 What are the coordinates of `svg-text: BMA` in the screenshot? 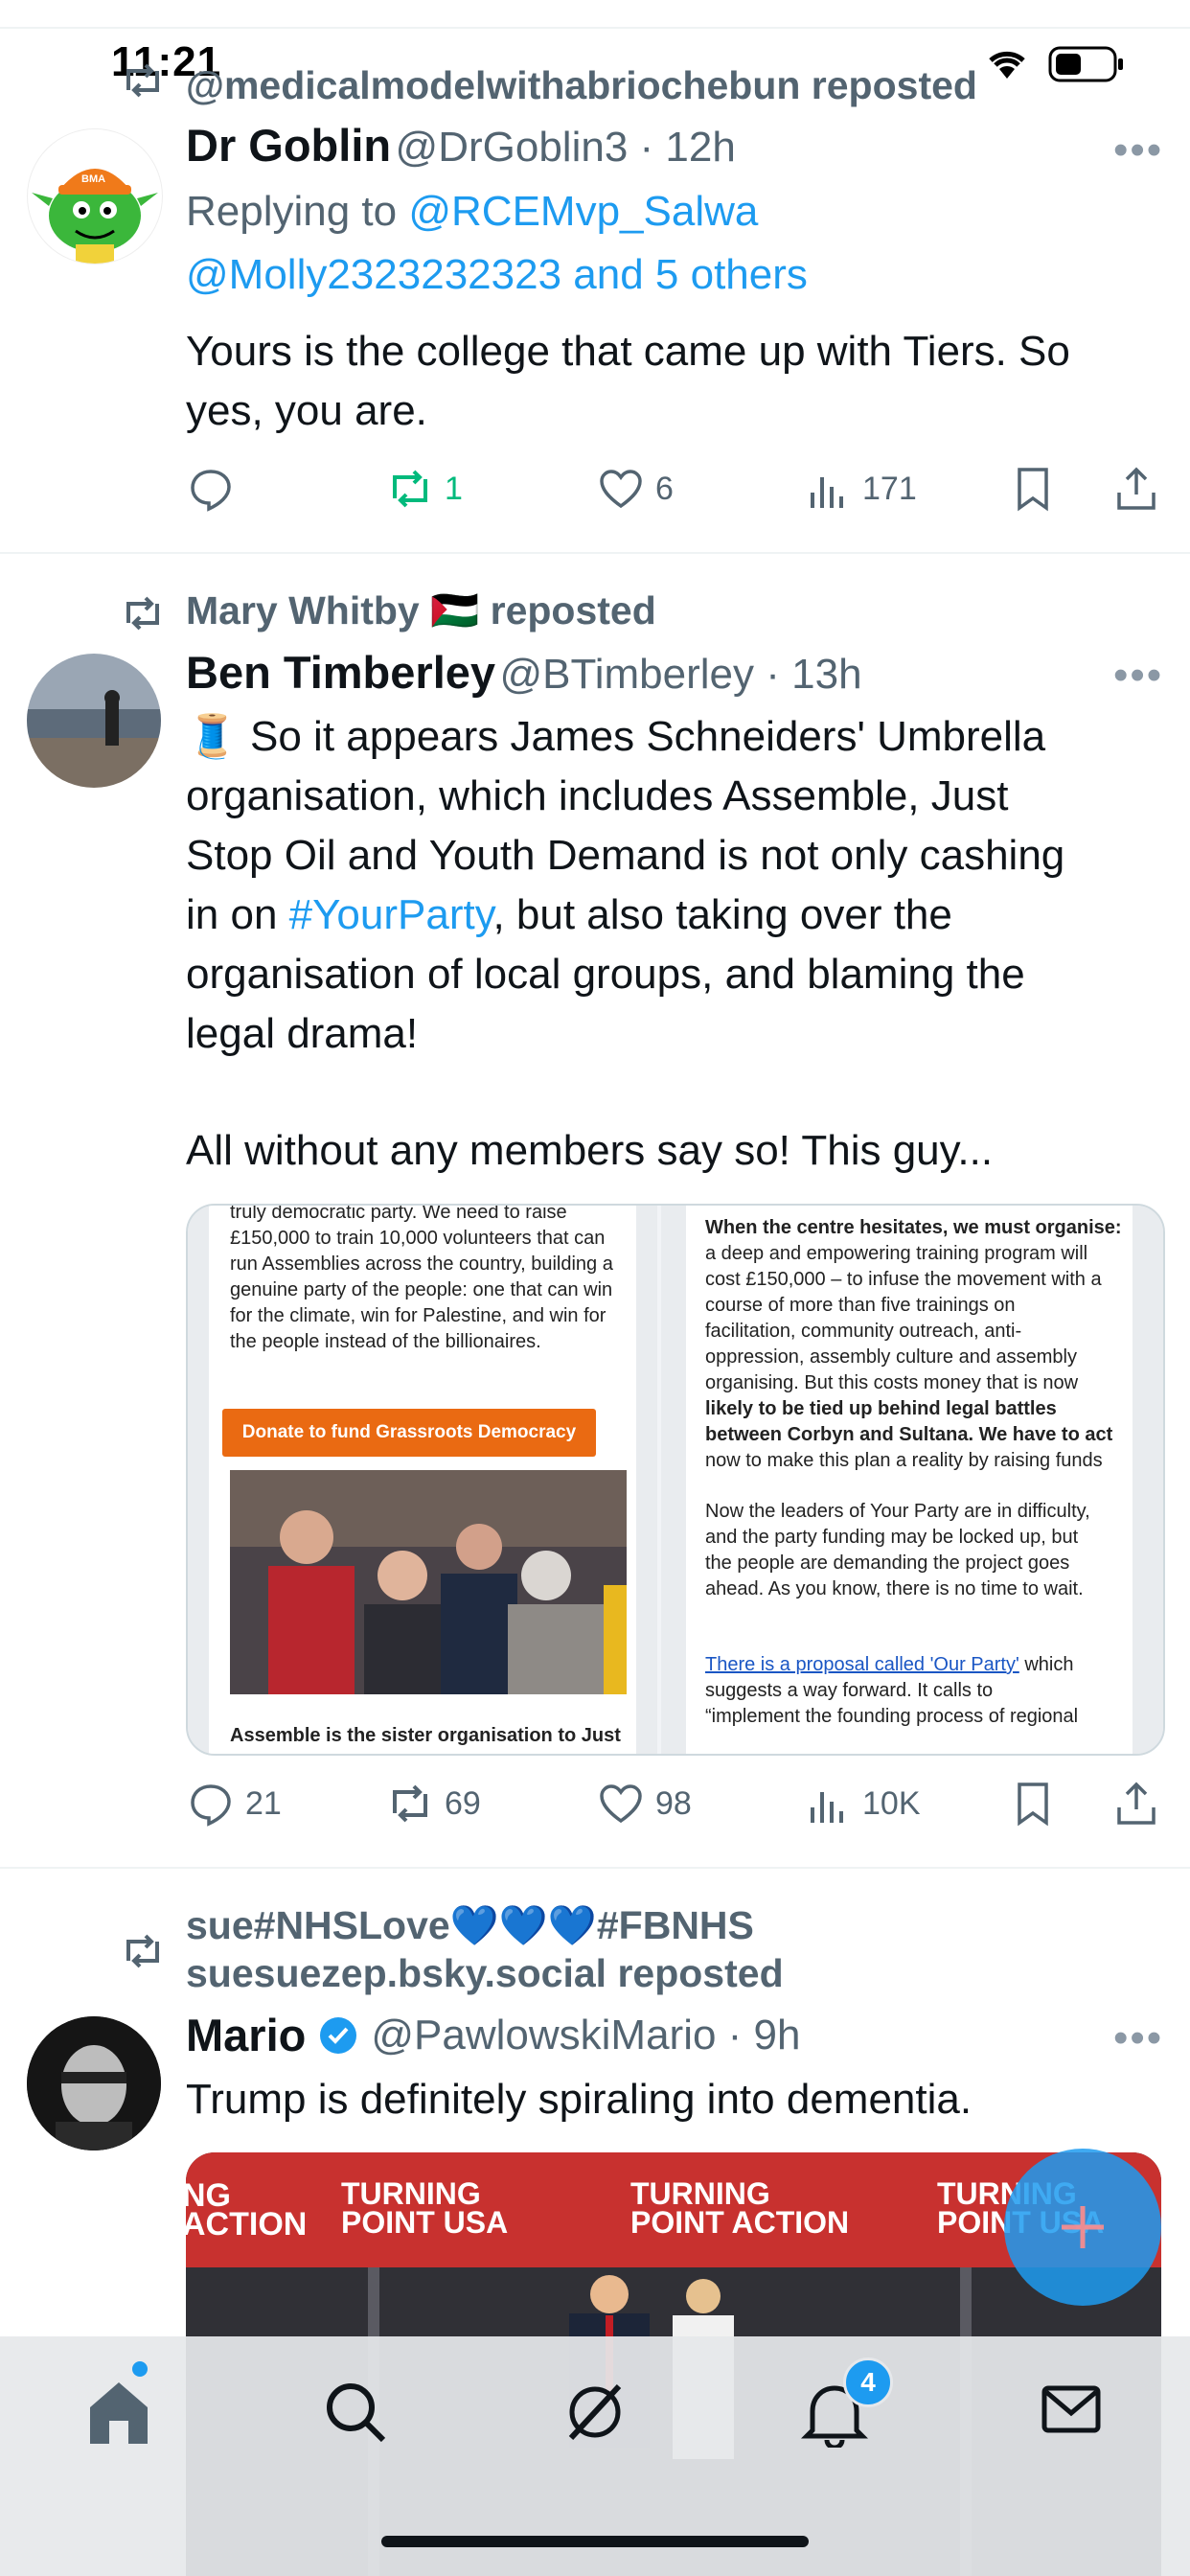 It's located at (93, 179).